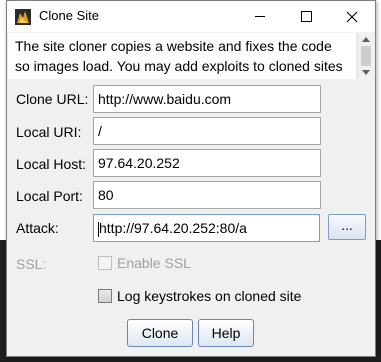 The width and height of the screenshot is (381, 362). I want to click on scroll-thumb, so click(366, 56).